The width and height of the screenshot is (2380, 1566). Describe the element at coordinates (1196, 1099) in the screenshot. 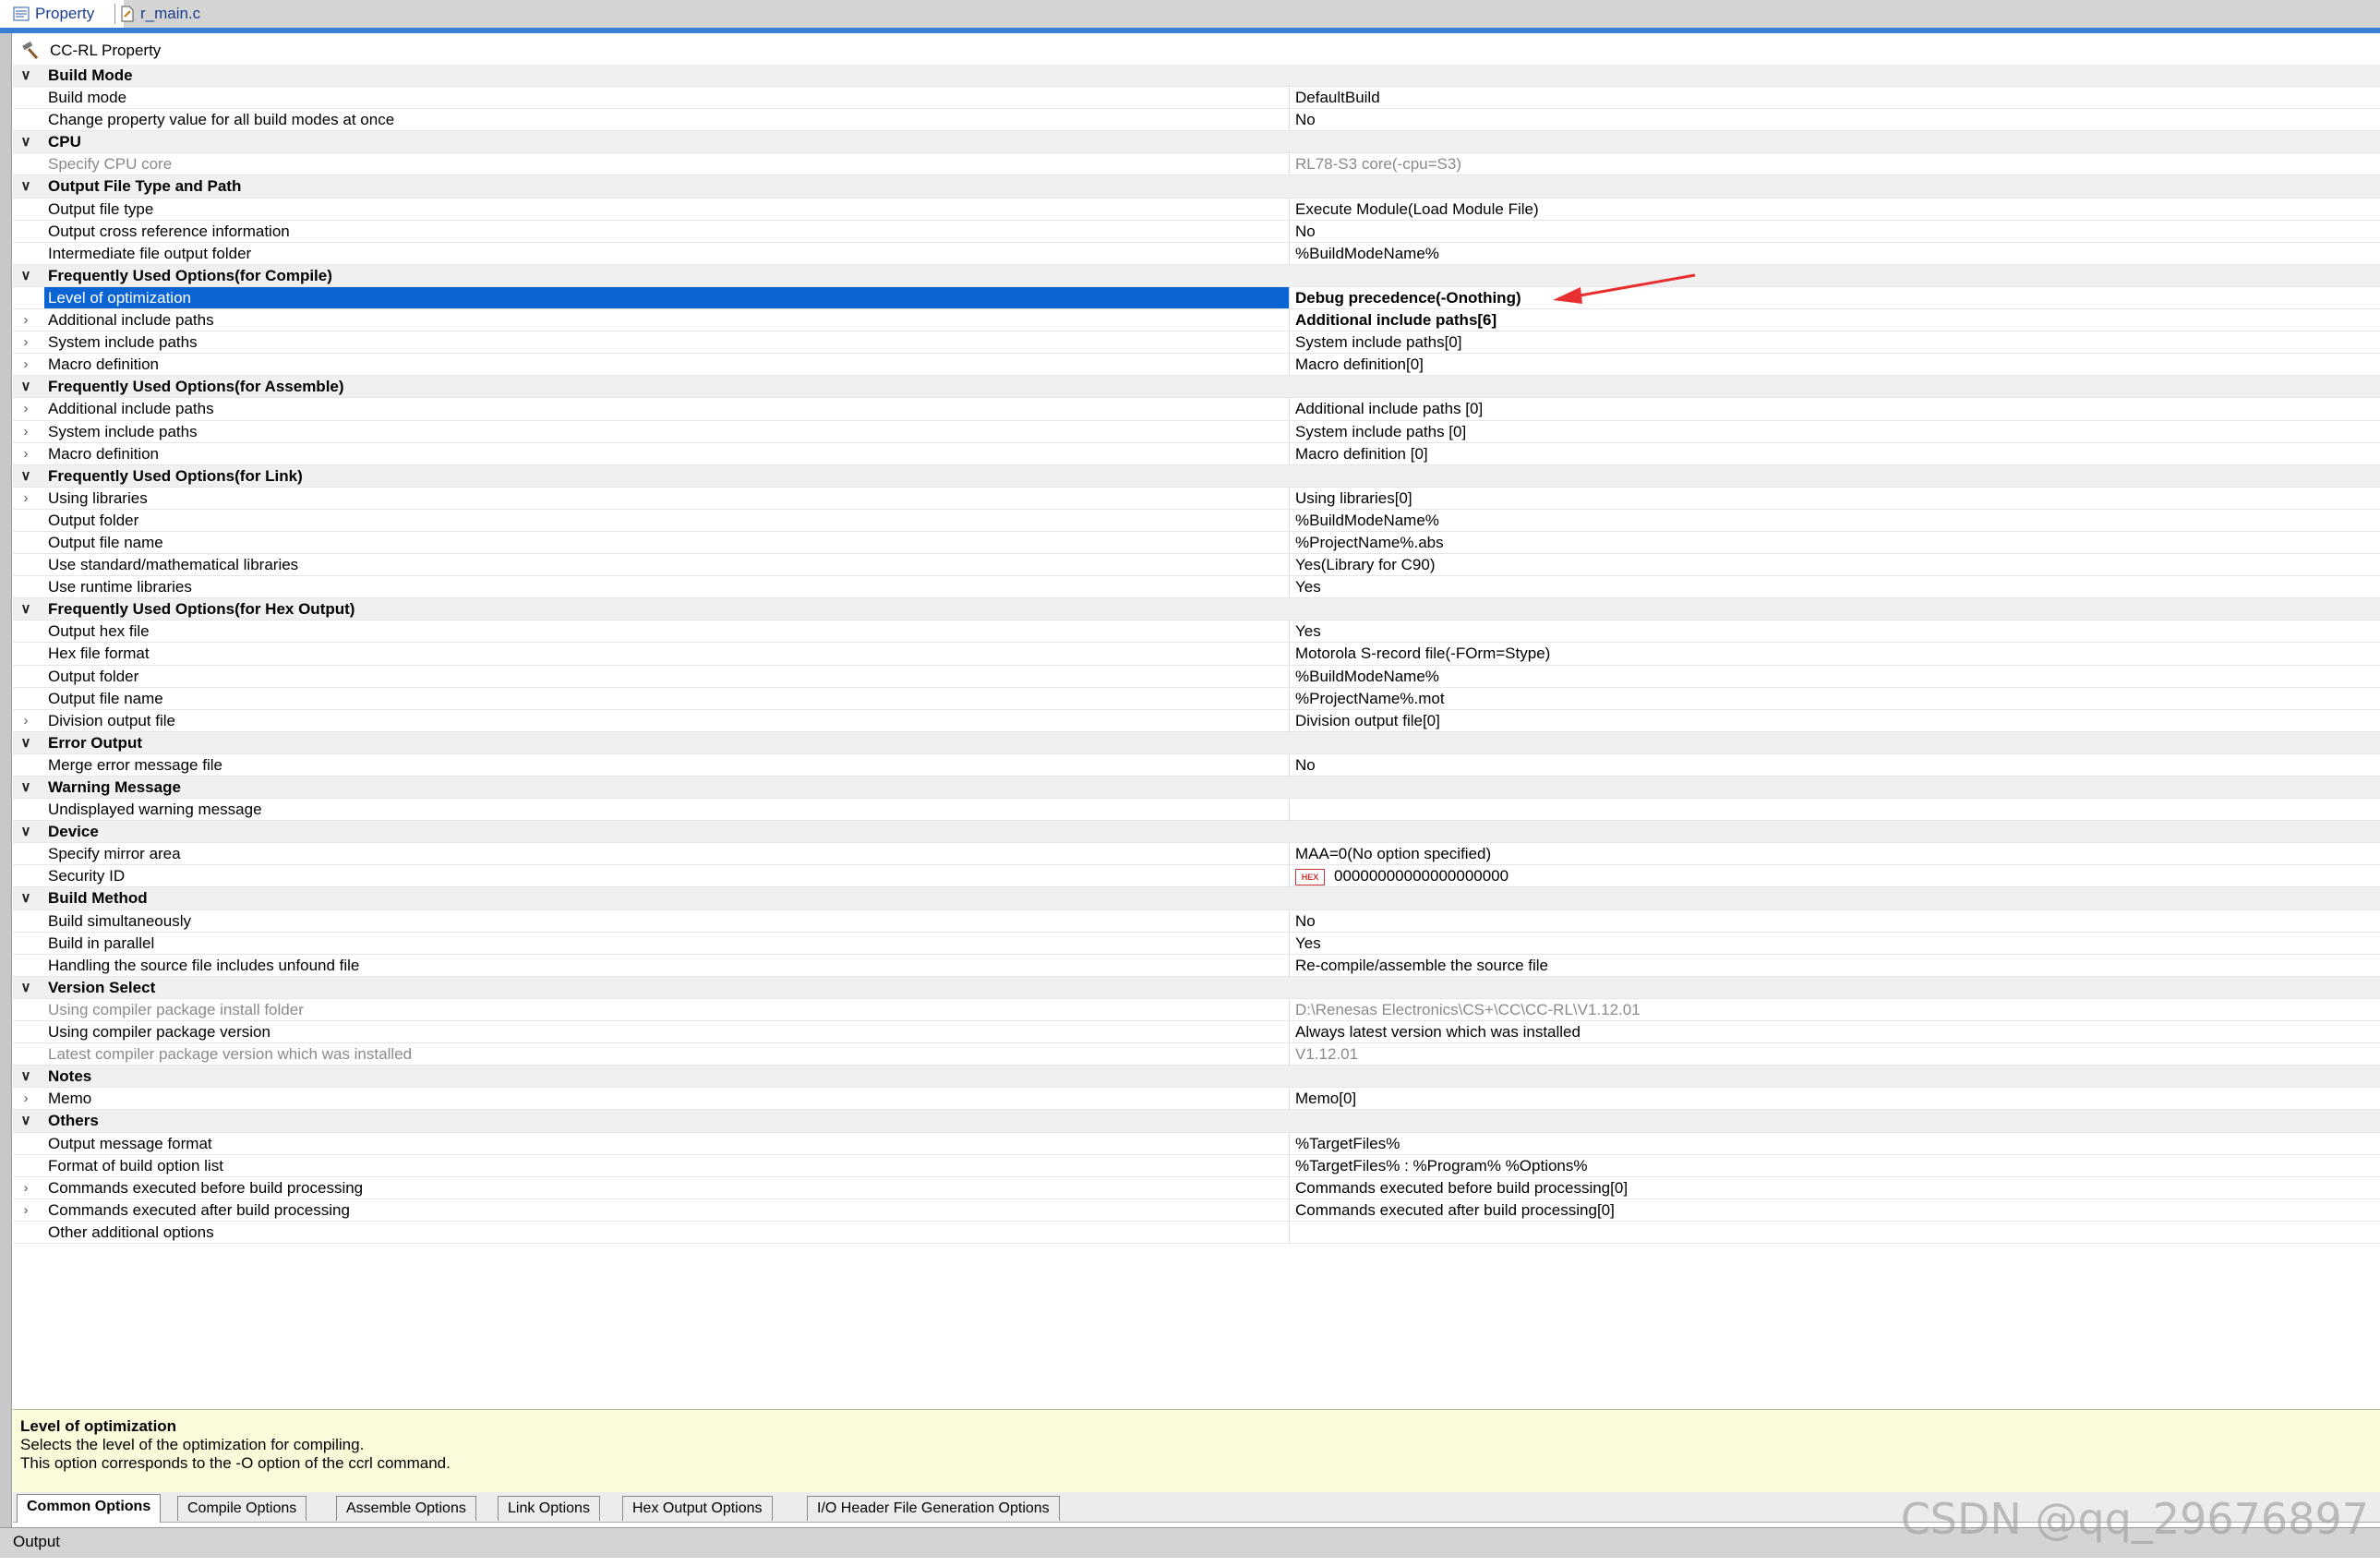

I see `property-row: › Memo Memo[0]` at that location.